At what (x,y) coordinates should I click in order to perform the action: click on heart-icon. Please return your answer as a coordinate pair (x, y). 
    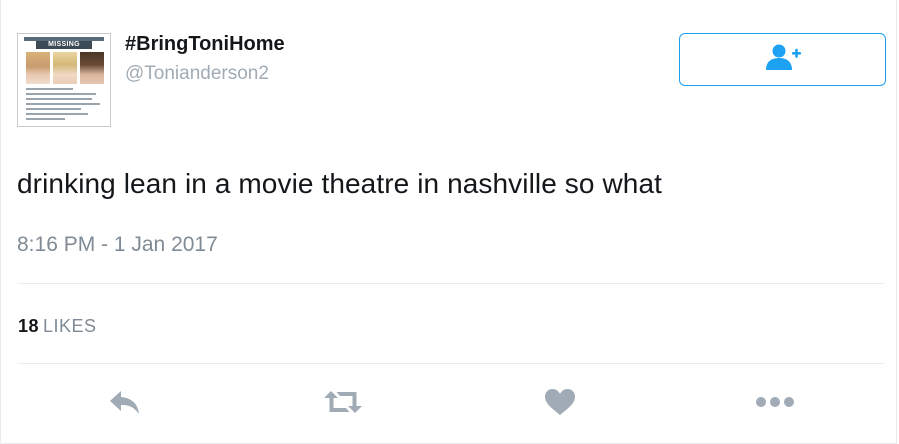
    Looking at the image, I should click on (560, 404).